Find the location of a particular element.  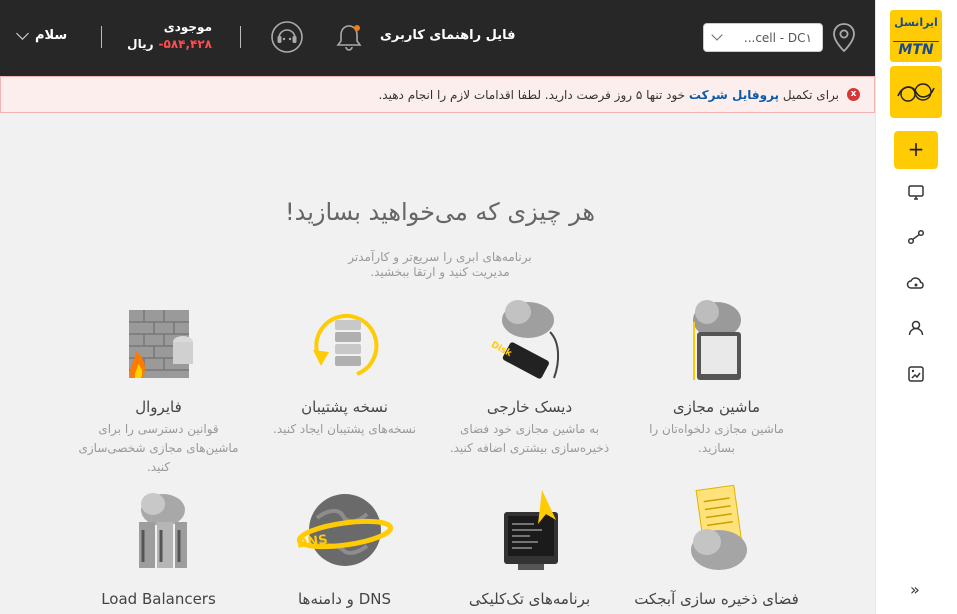

close-icon: x is located at coordinates (853, 94).